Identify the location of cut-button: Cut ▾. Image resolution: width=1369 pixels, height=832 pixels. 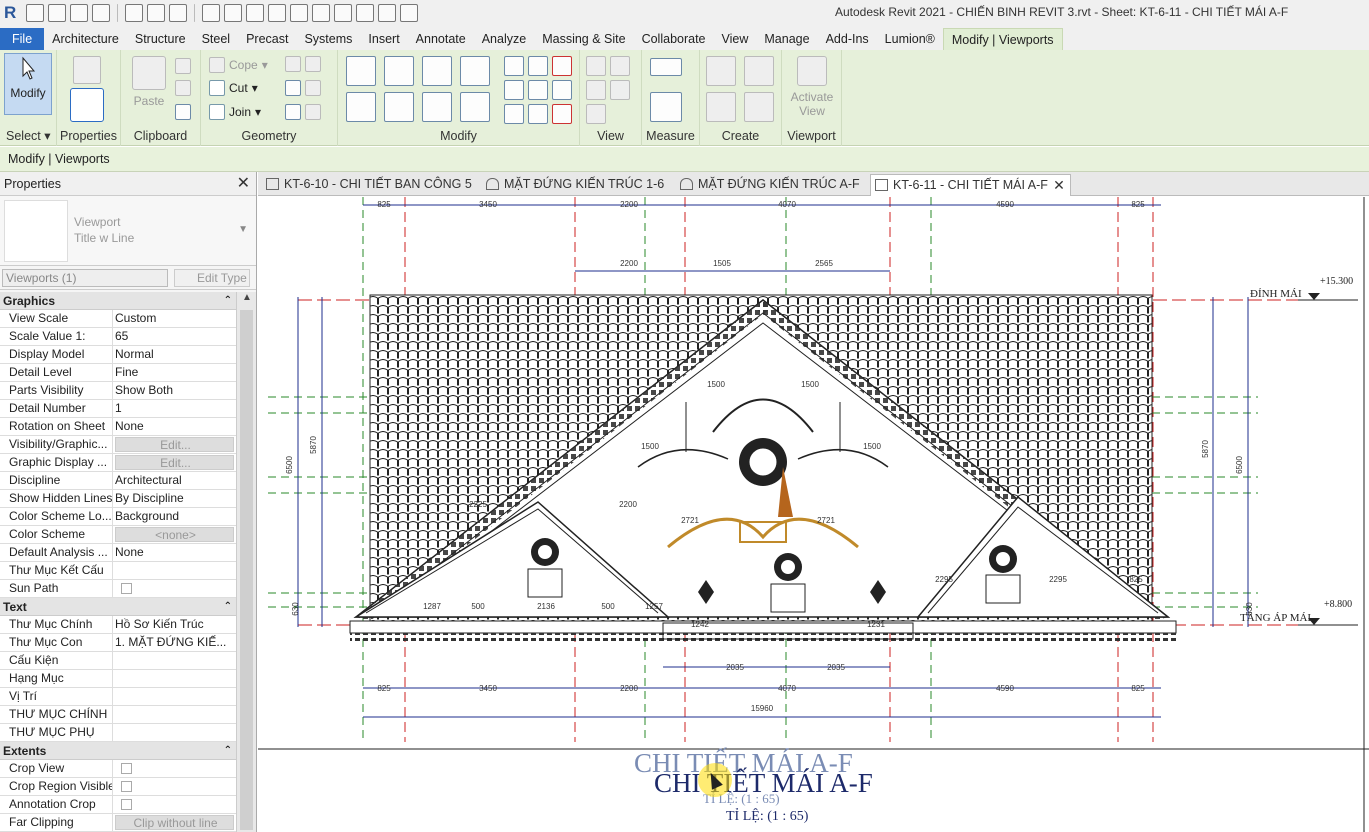
(233, 88).